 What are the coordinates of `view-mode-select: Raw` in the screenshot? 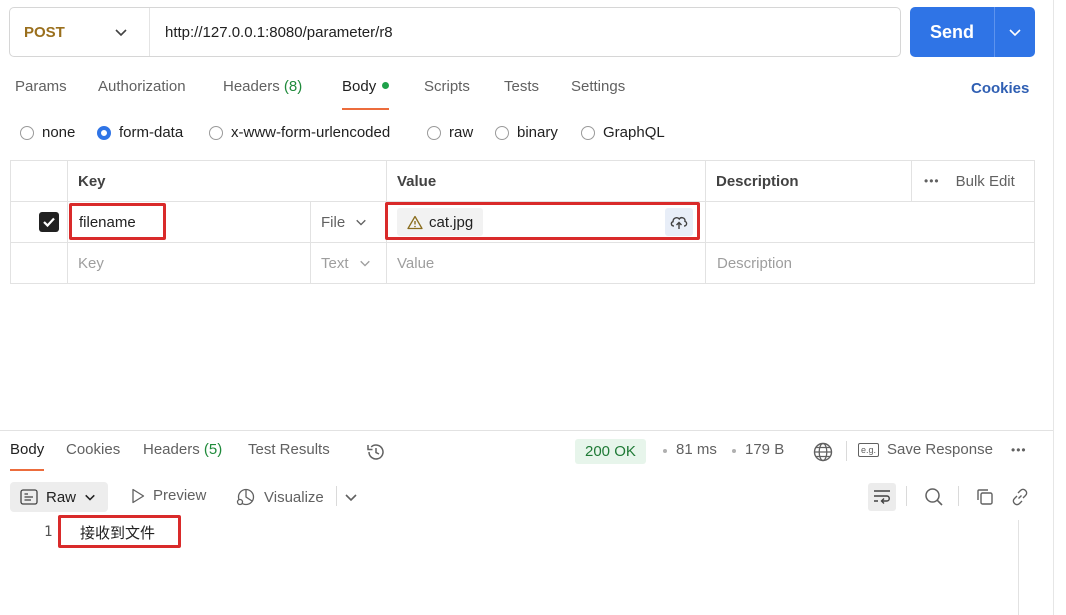 It's located at (59, 497).